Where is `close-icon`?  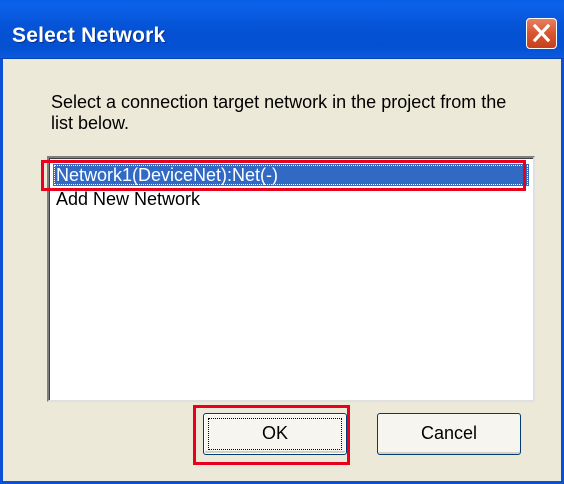
close-icon is located at coordinates (541, 33).